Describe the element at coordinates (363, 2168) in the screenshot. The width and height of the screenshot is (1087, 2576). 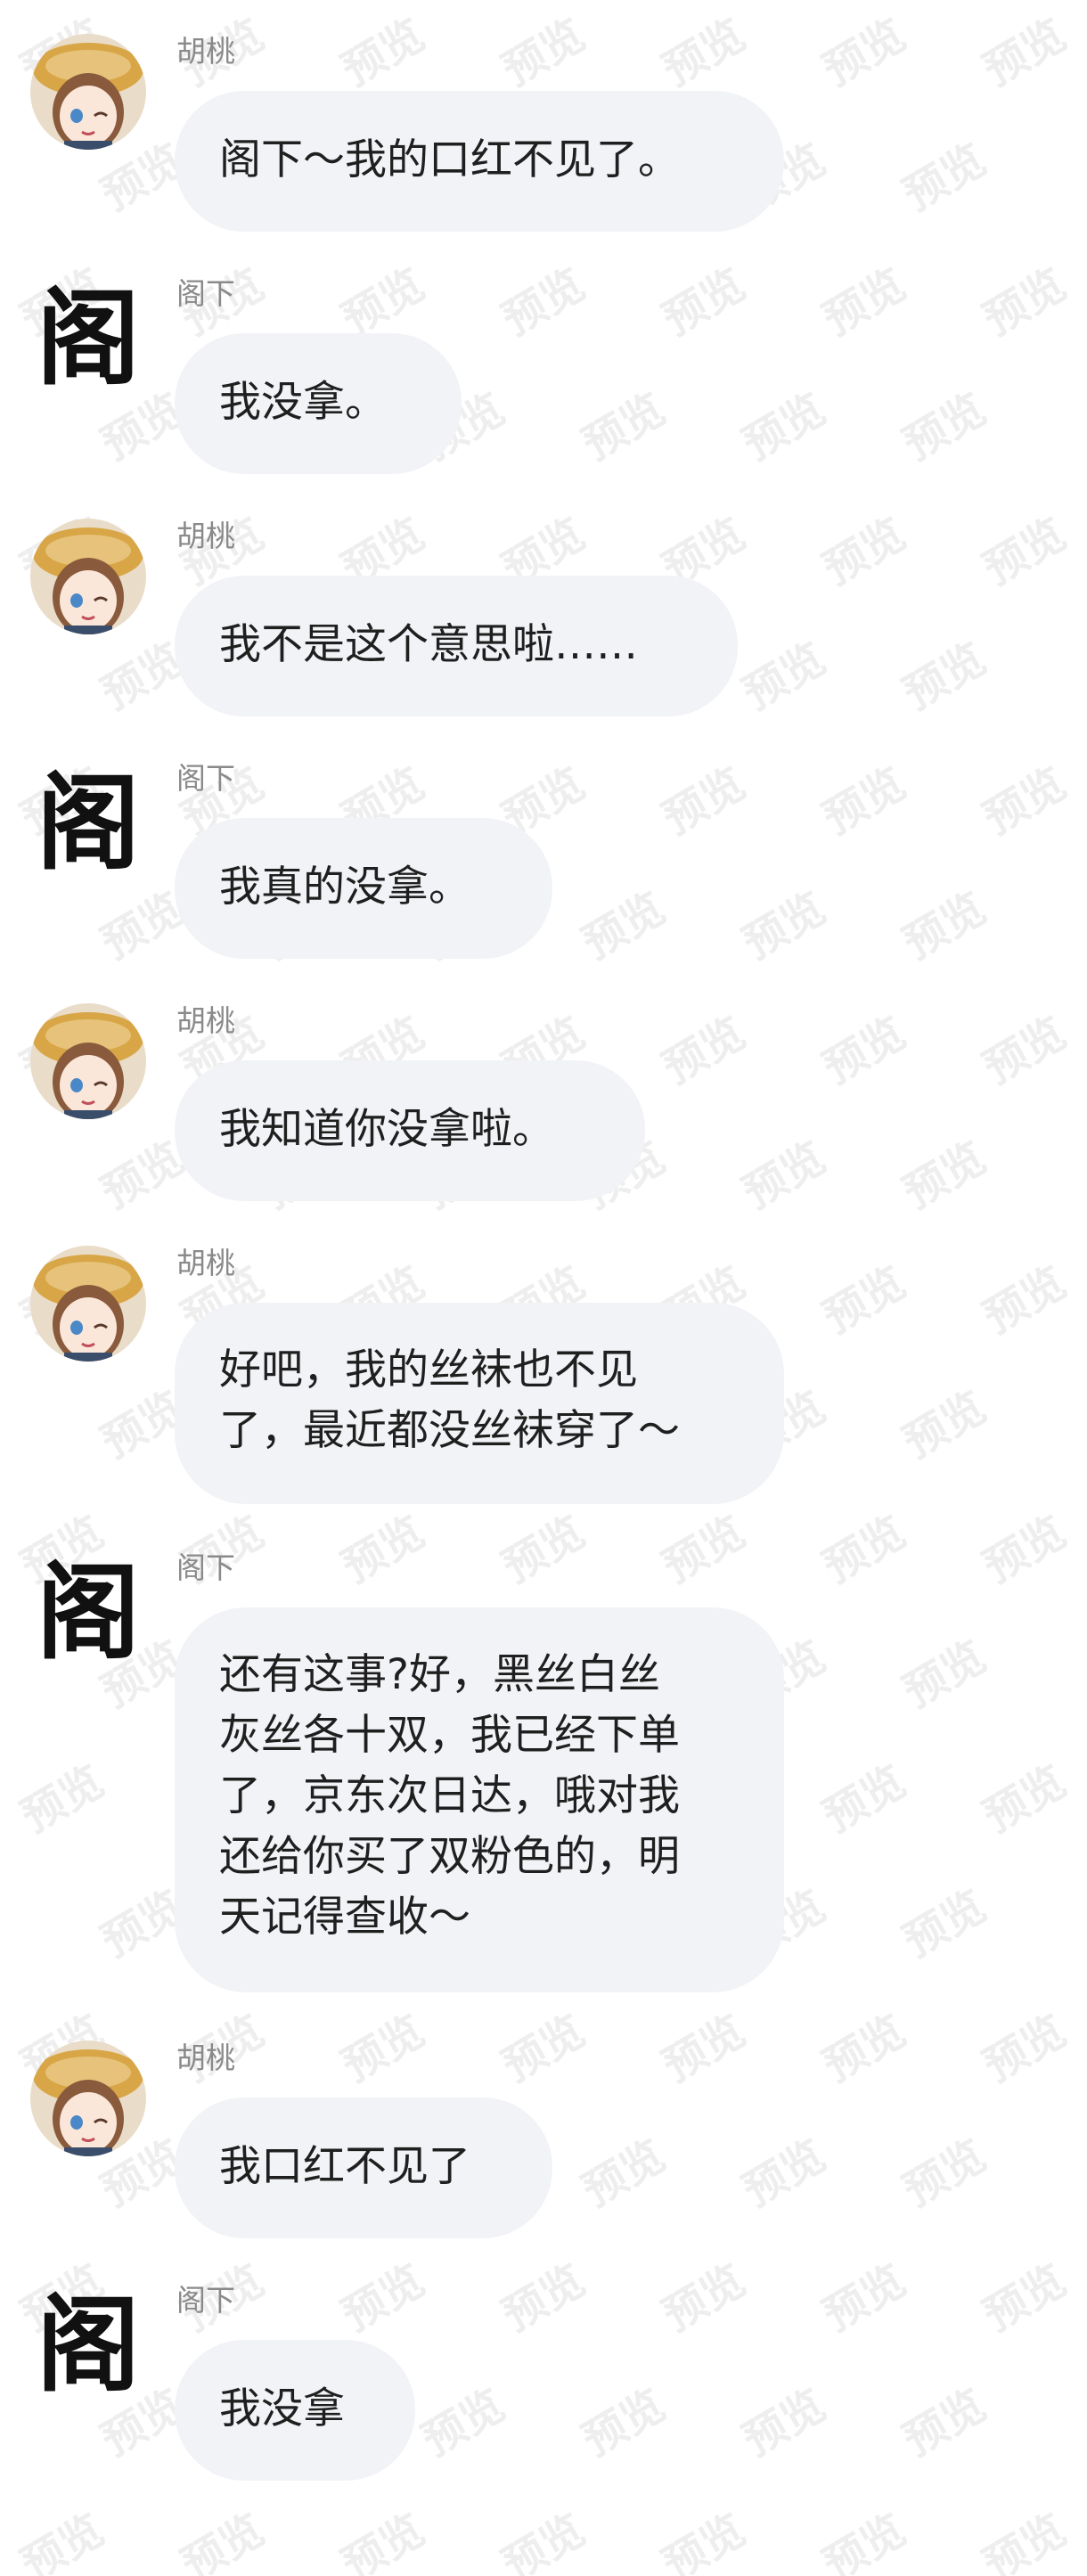
I see `message-bubble: 我口红不见了` at that location.